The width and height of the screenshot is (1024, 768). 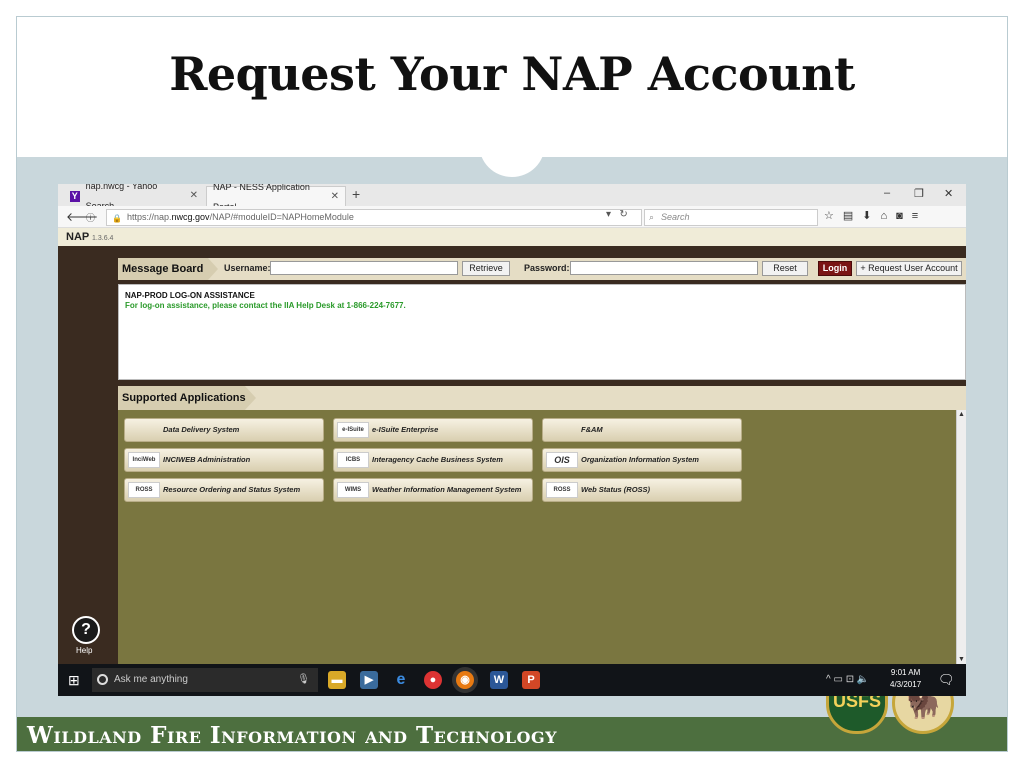 I want to click on app-data-delivery-system: Data Delivery System, so click(x=224, y=430).